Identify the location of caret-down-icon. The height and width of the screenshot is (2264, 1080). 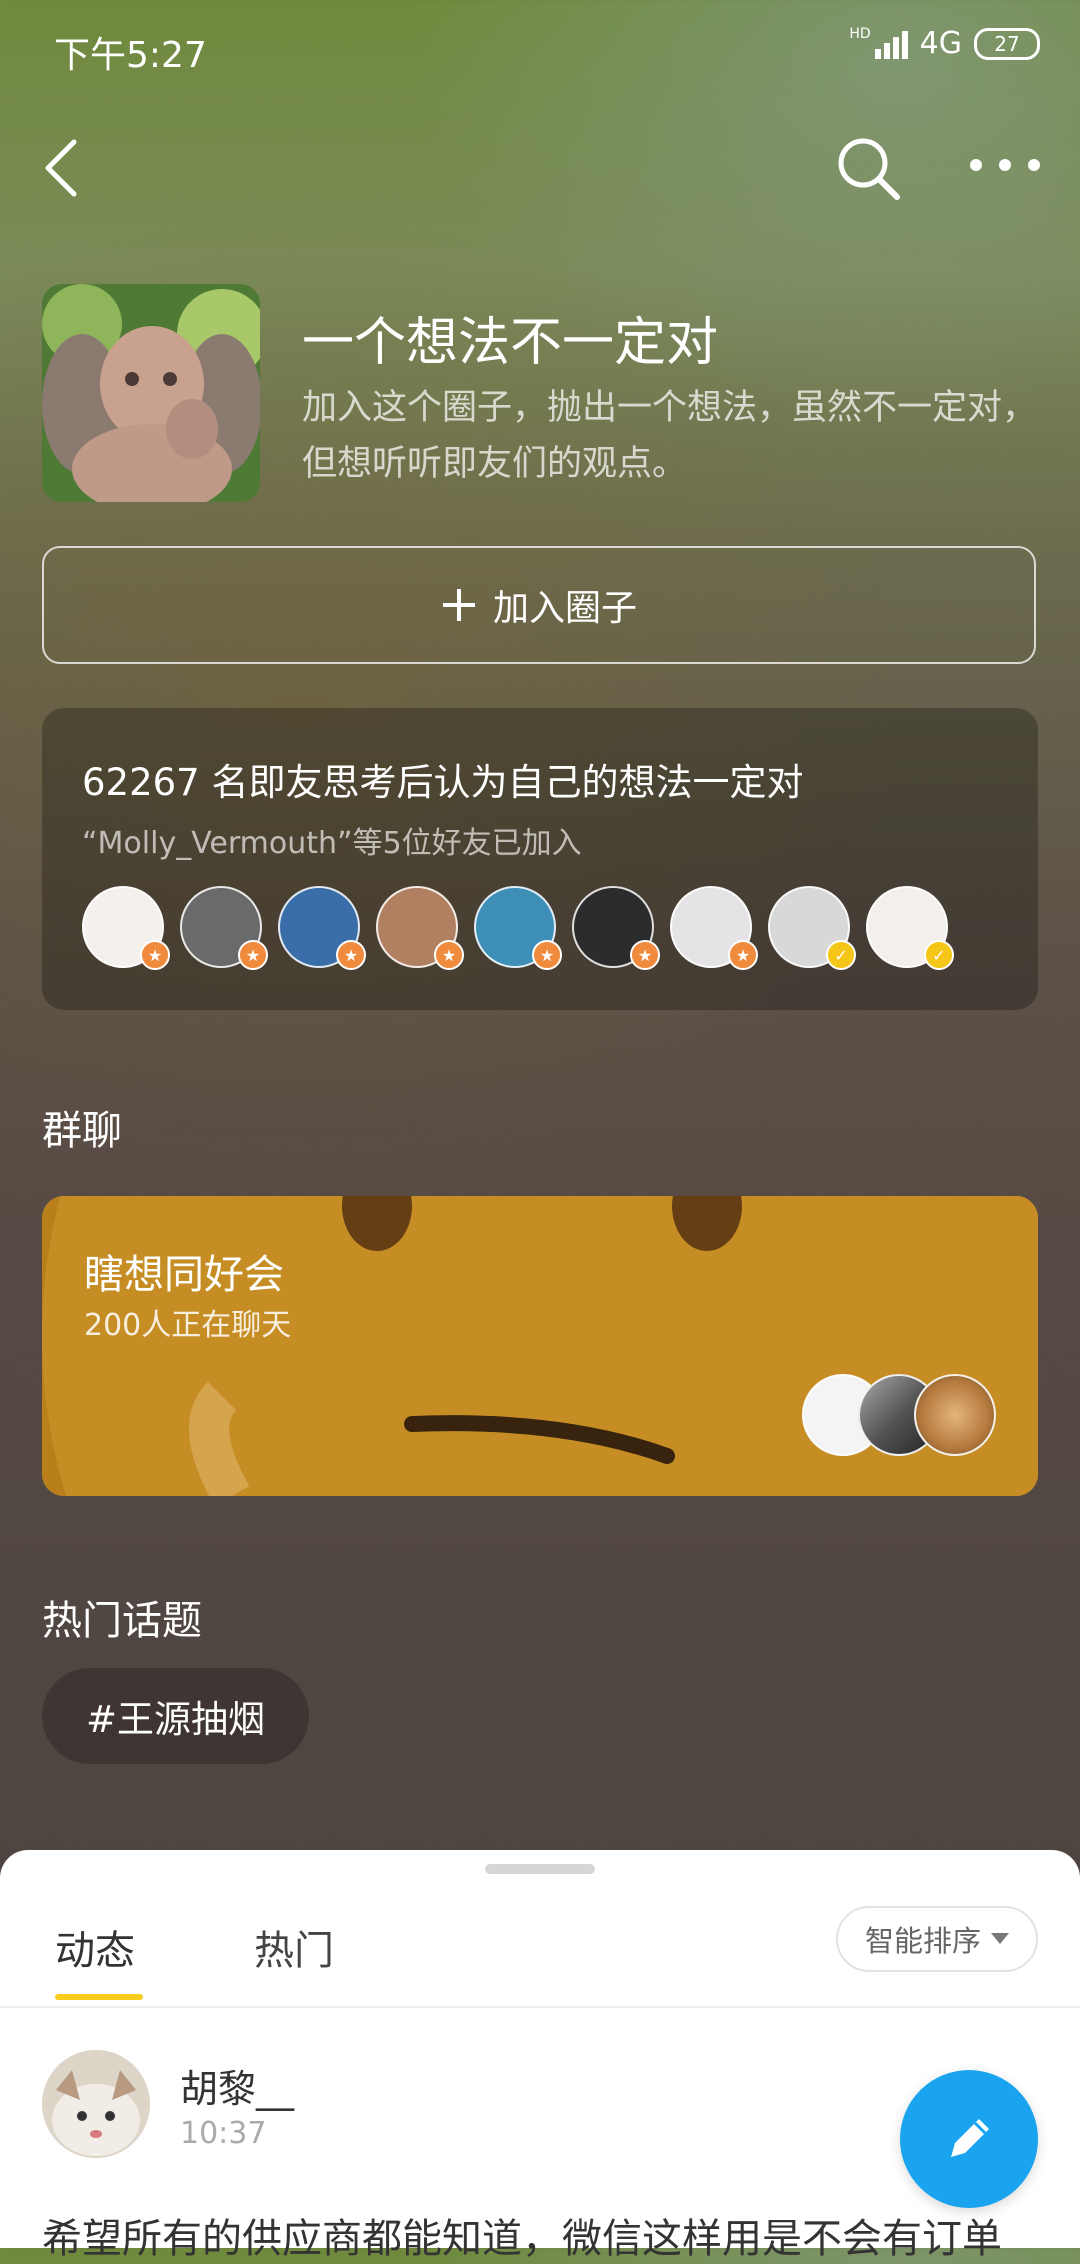
(1000, 1938).